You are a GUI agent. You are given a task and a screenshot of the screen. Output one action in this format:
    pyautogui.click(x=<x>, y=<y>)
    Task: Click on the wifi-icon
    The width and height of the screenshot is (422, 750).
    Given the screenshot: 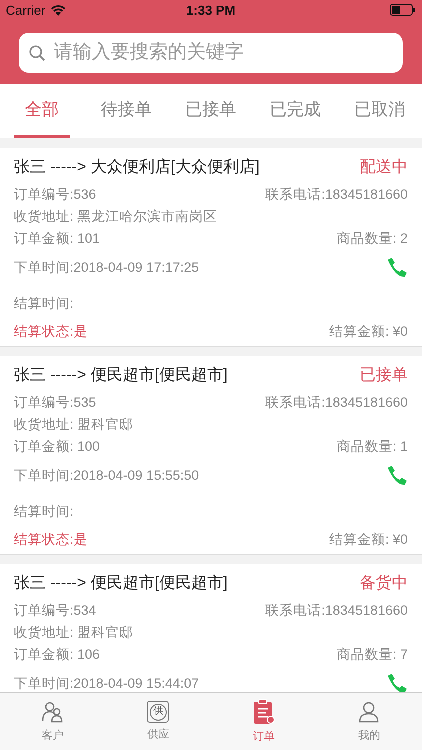 What is the action you would take?
    pyautogui.click(x=58, y=10)
    